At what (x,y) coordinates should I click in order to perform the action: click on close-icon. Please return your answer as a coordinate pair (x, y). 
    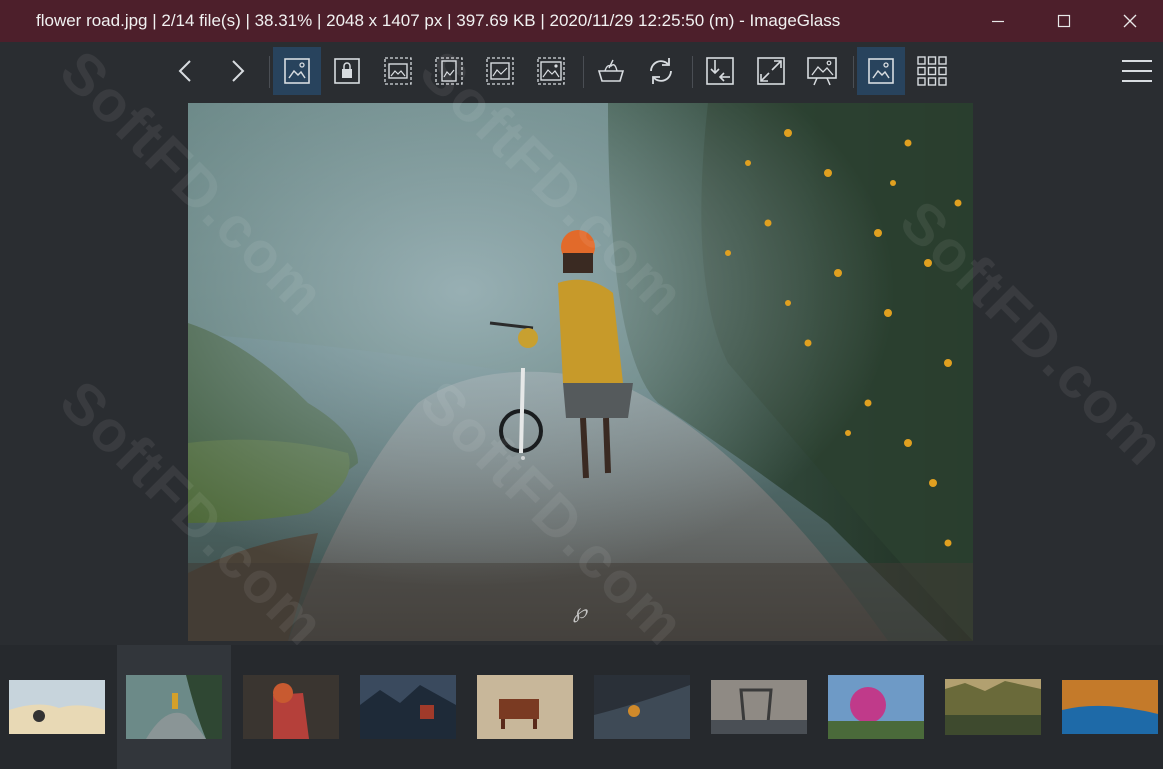
    Looking at the image, I should click on (1130, 21).